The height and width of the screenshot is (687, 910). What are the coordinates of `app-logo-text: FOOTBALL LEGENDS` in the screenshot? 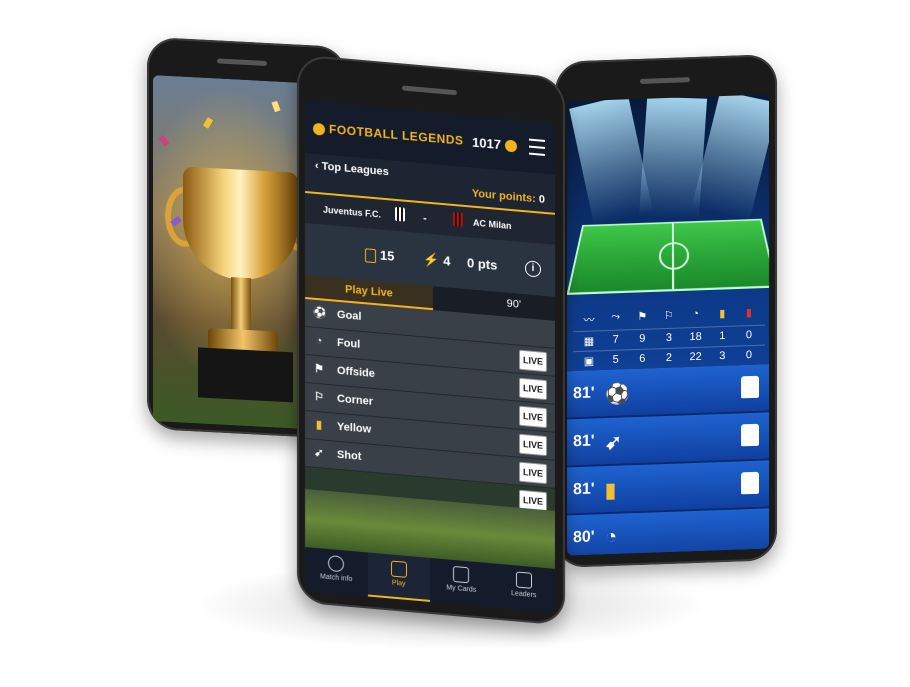 It's located at (396, 135).